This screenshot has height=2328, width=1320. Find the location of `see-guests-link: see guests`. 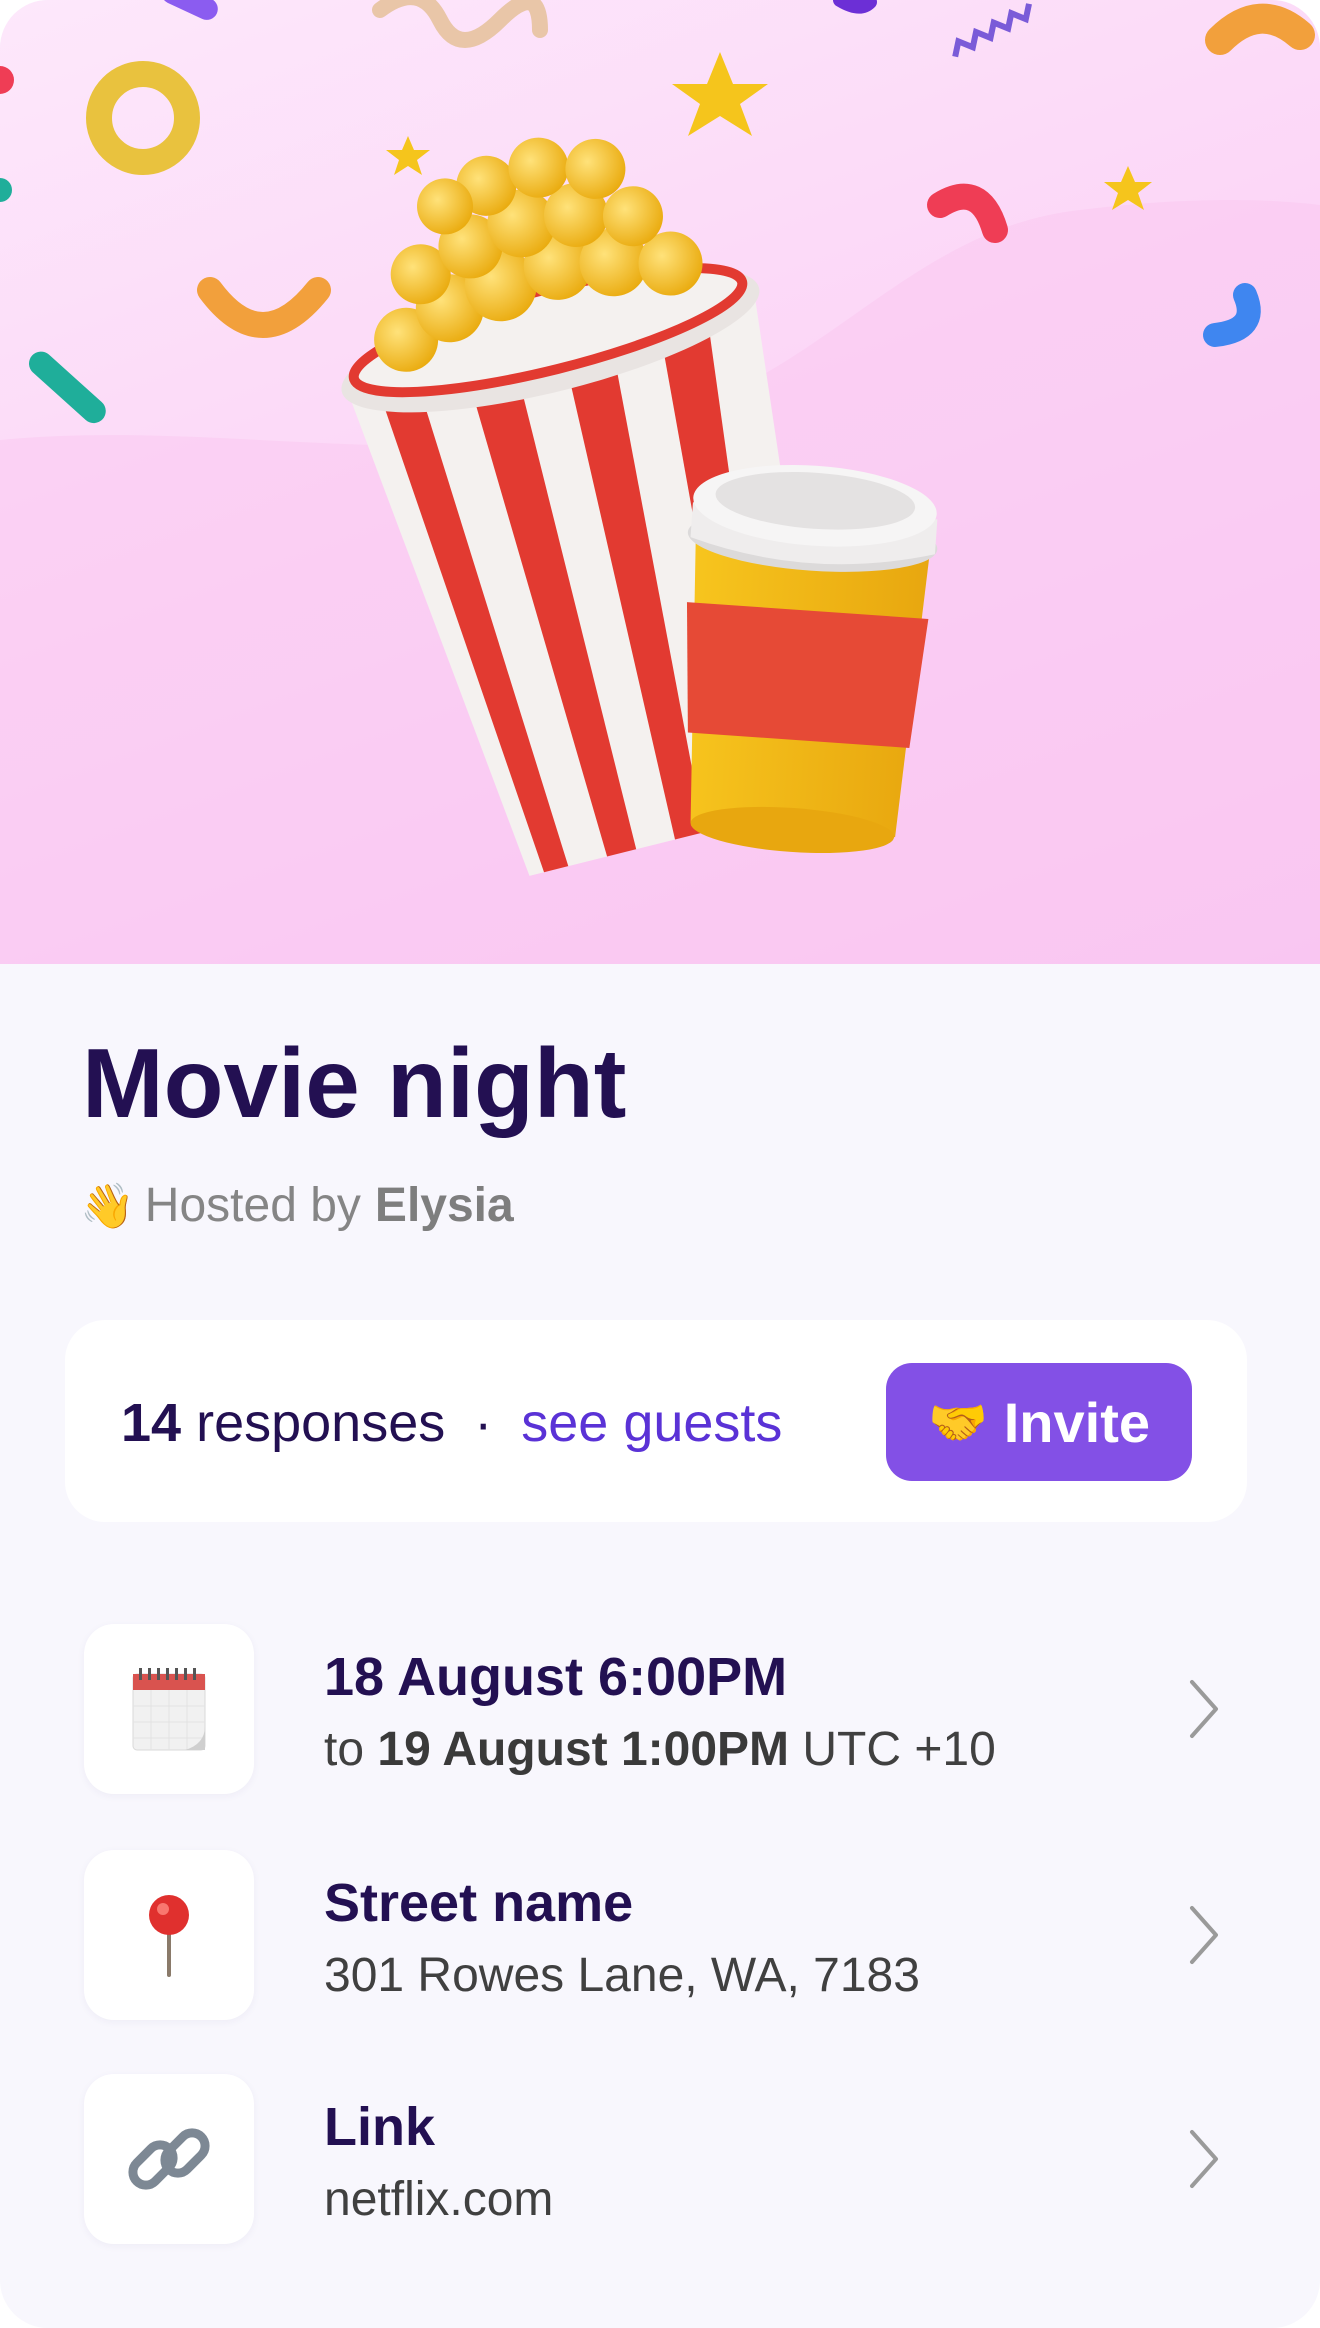

see-guests-link: see guests is located at coordinates (651, 1423).